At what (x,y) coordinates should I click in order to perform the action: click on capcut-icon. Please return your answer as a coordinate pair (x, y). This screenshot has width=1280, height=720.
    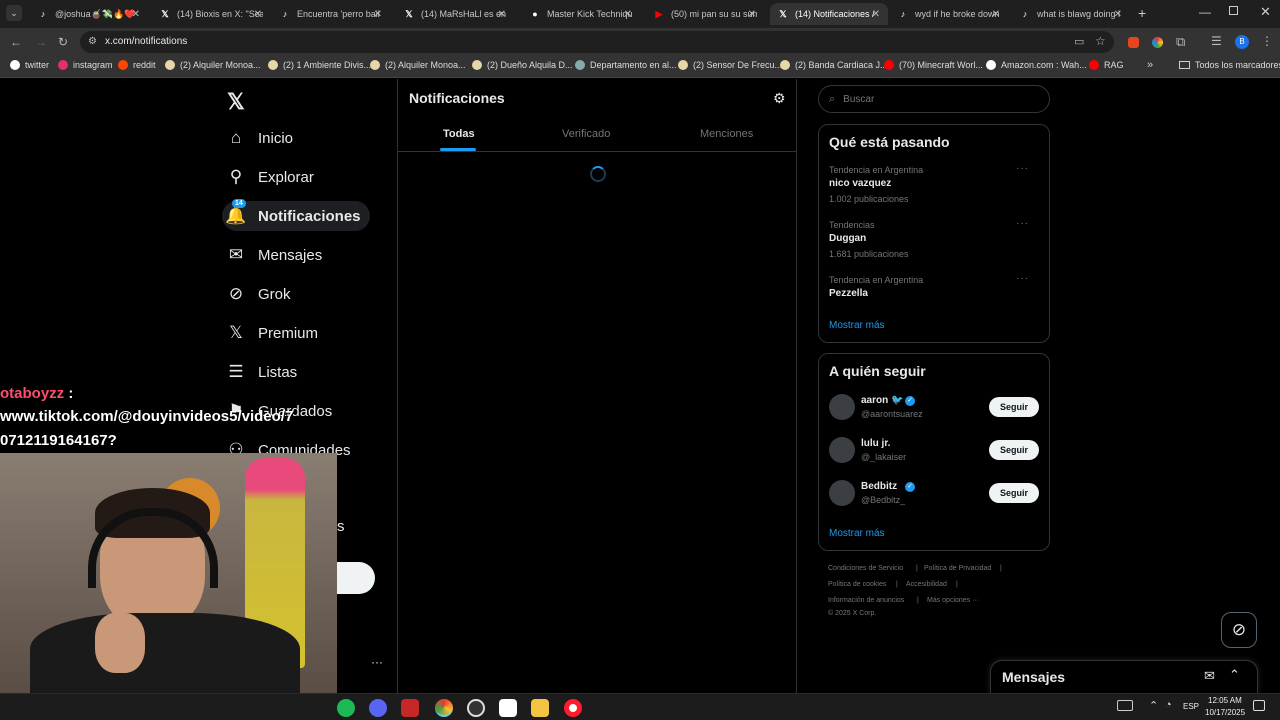
    Looking at the image, I should click on (508, 708).